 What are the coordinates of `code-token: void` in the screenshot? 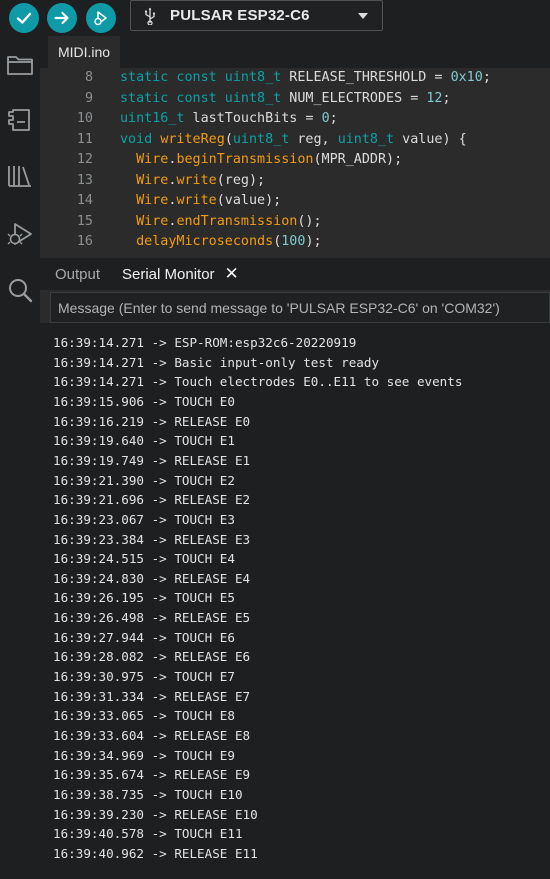 It's located at (136, 139).